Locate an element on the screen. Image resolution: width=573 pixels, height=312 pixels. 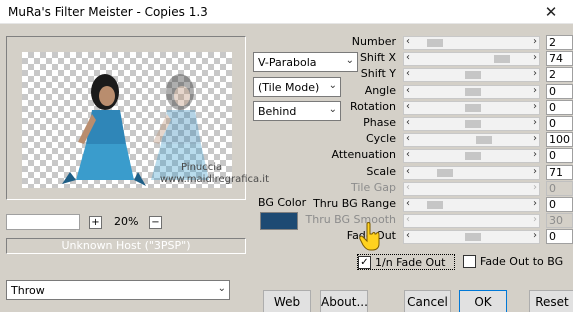
param-label: Angle is located at coordinates (380, 90).